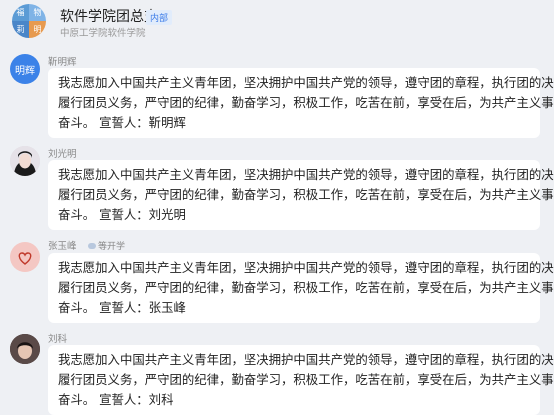 The image size is (554, 415). Describe the element at coordinates (122, 122) in the screenshot. I see `message-line: 奋斗。 宣誓人：靳明辉` at that location.